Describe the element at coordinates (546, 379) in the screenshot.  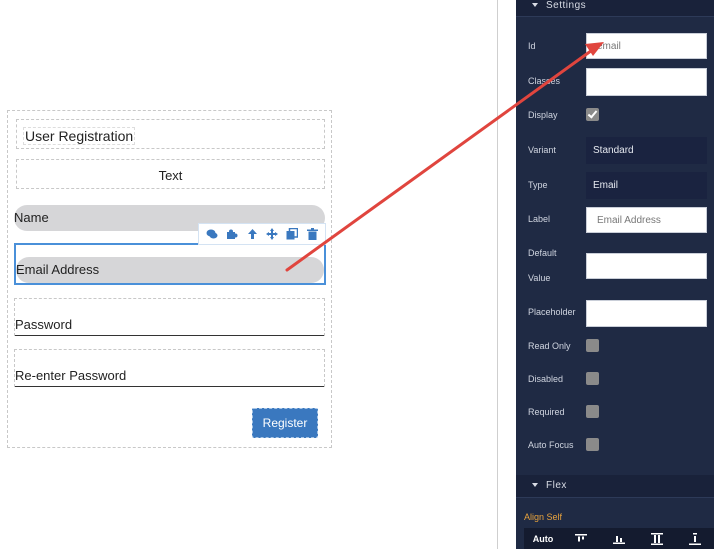
I see `disabled-label: Disabled` at that location.